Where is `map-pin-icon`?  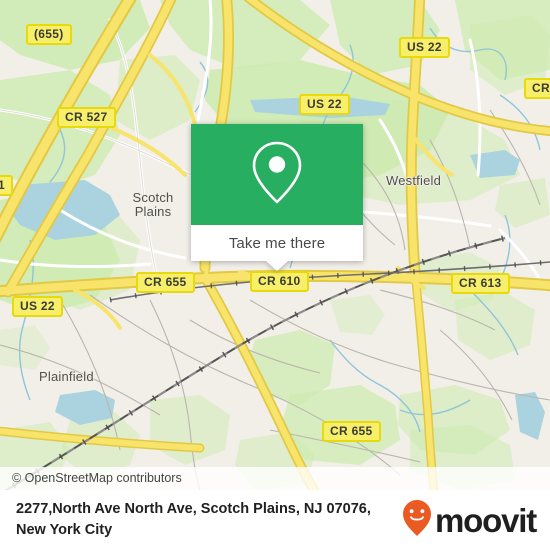
map-pin-icon is located at coordinates (277, 174).